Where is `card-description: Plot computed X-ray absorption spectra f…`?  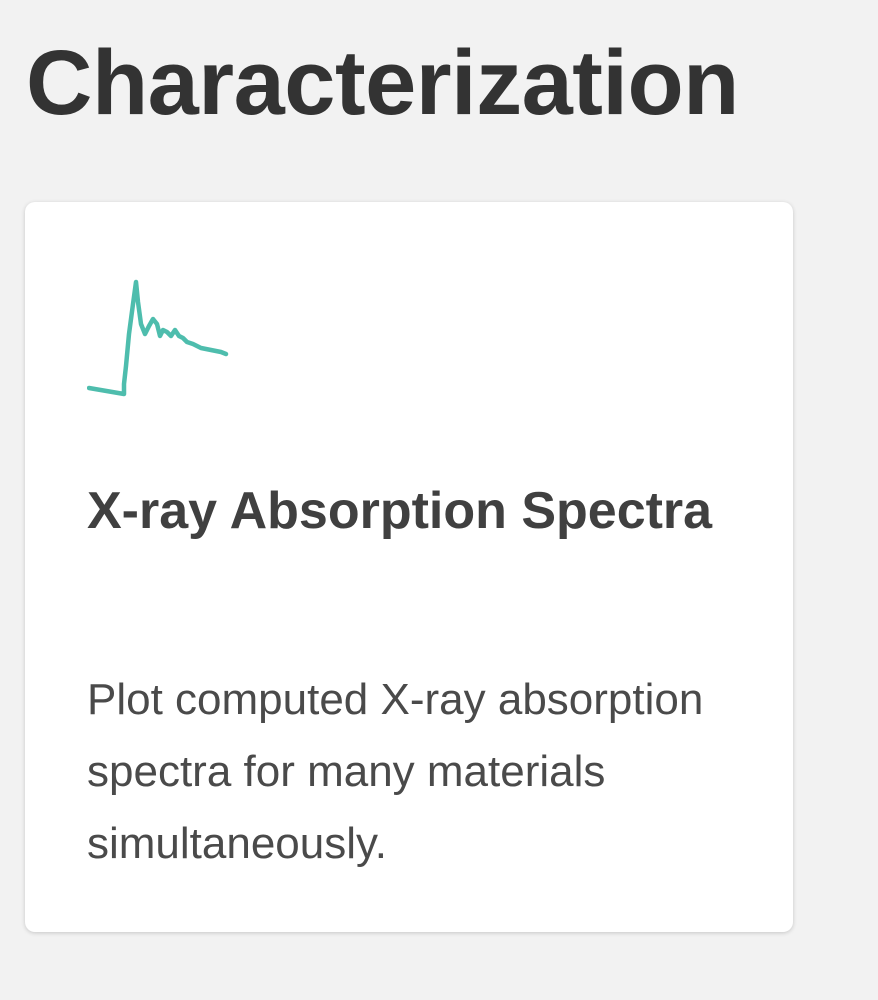 card-description: Plot computed X-ray absorption spectra f… is located at coordinates (395, 771).